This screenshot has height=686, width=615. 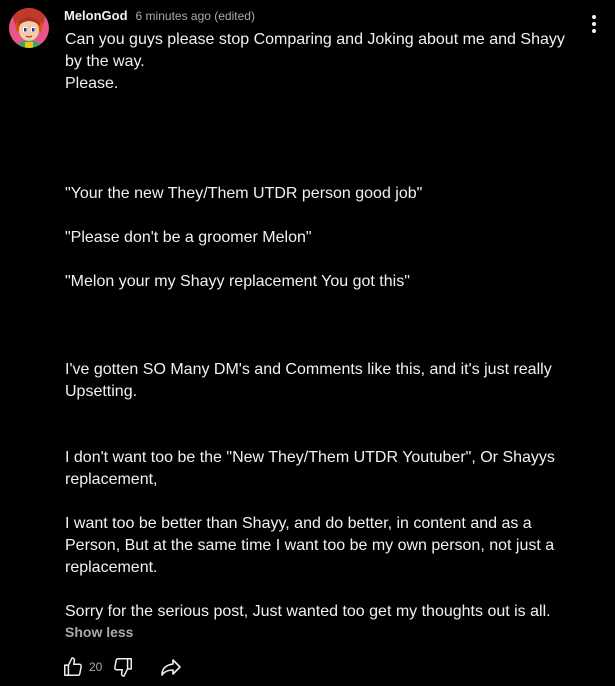 I want to click on avatar-image, so click(x=29, y=28).